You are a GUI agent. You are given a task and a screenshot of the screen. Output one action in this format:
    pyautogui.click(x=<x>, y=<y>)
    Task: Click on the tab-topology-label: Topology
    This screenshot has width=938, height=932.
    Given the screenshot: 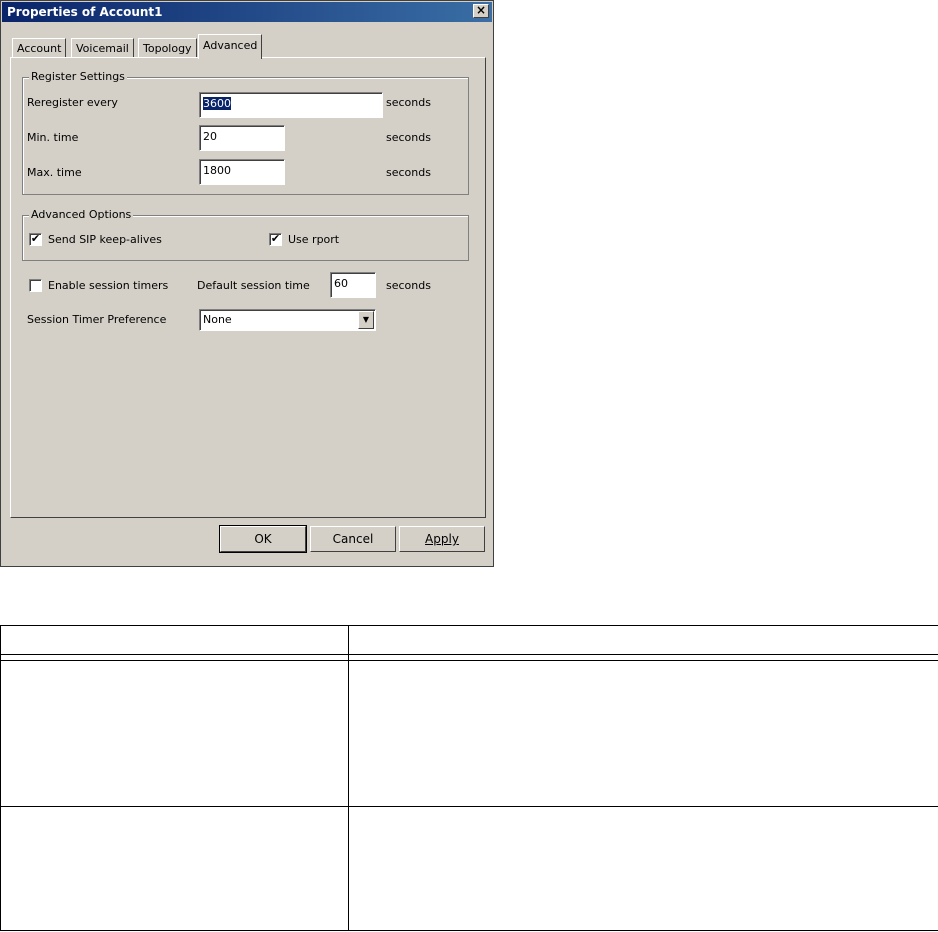 What is the action you would take?
    pyautogui.click(x=167, y=48)
    